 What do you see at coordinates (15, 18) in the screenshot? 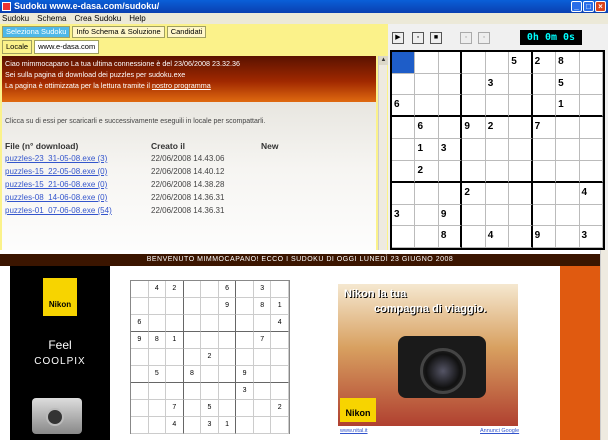
I see `menu-sudoku: Sudoku` at bounding box center [15, 18].